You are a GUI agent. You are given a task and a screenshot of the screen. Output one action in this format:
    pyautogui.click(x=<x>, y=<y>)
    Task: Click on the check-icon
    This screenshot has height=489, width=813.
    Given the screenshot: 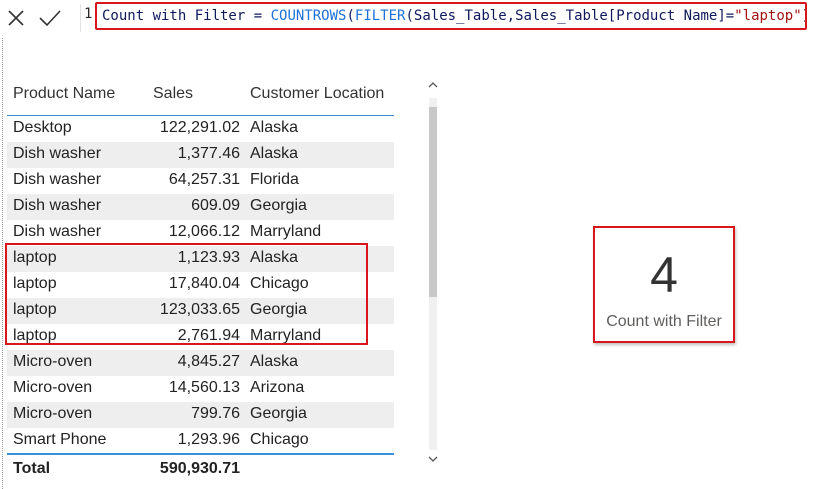 What is the action you would take?
    pyautogui.click(x=50, y=18)
    